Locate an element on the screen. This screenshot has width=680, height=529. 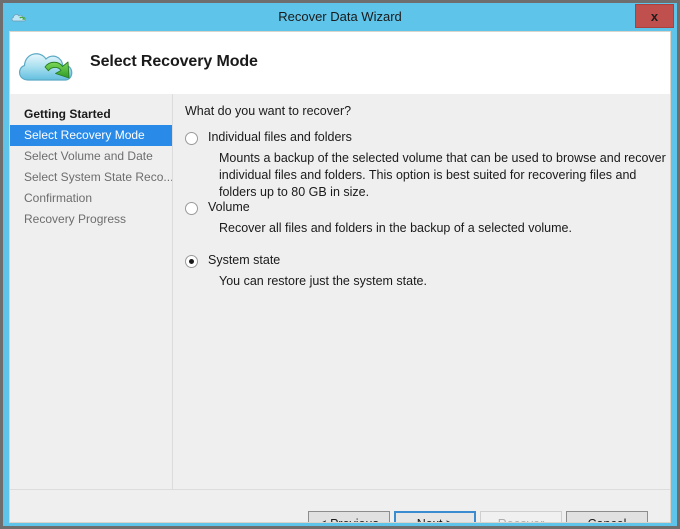
wizard-header: Select Recovery Mode is located at coordinates (340, 63).